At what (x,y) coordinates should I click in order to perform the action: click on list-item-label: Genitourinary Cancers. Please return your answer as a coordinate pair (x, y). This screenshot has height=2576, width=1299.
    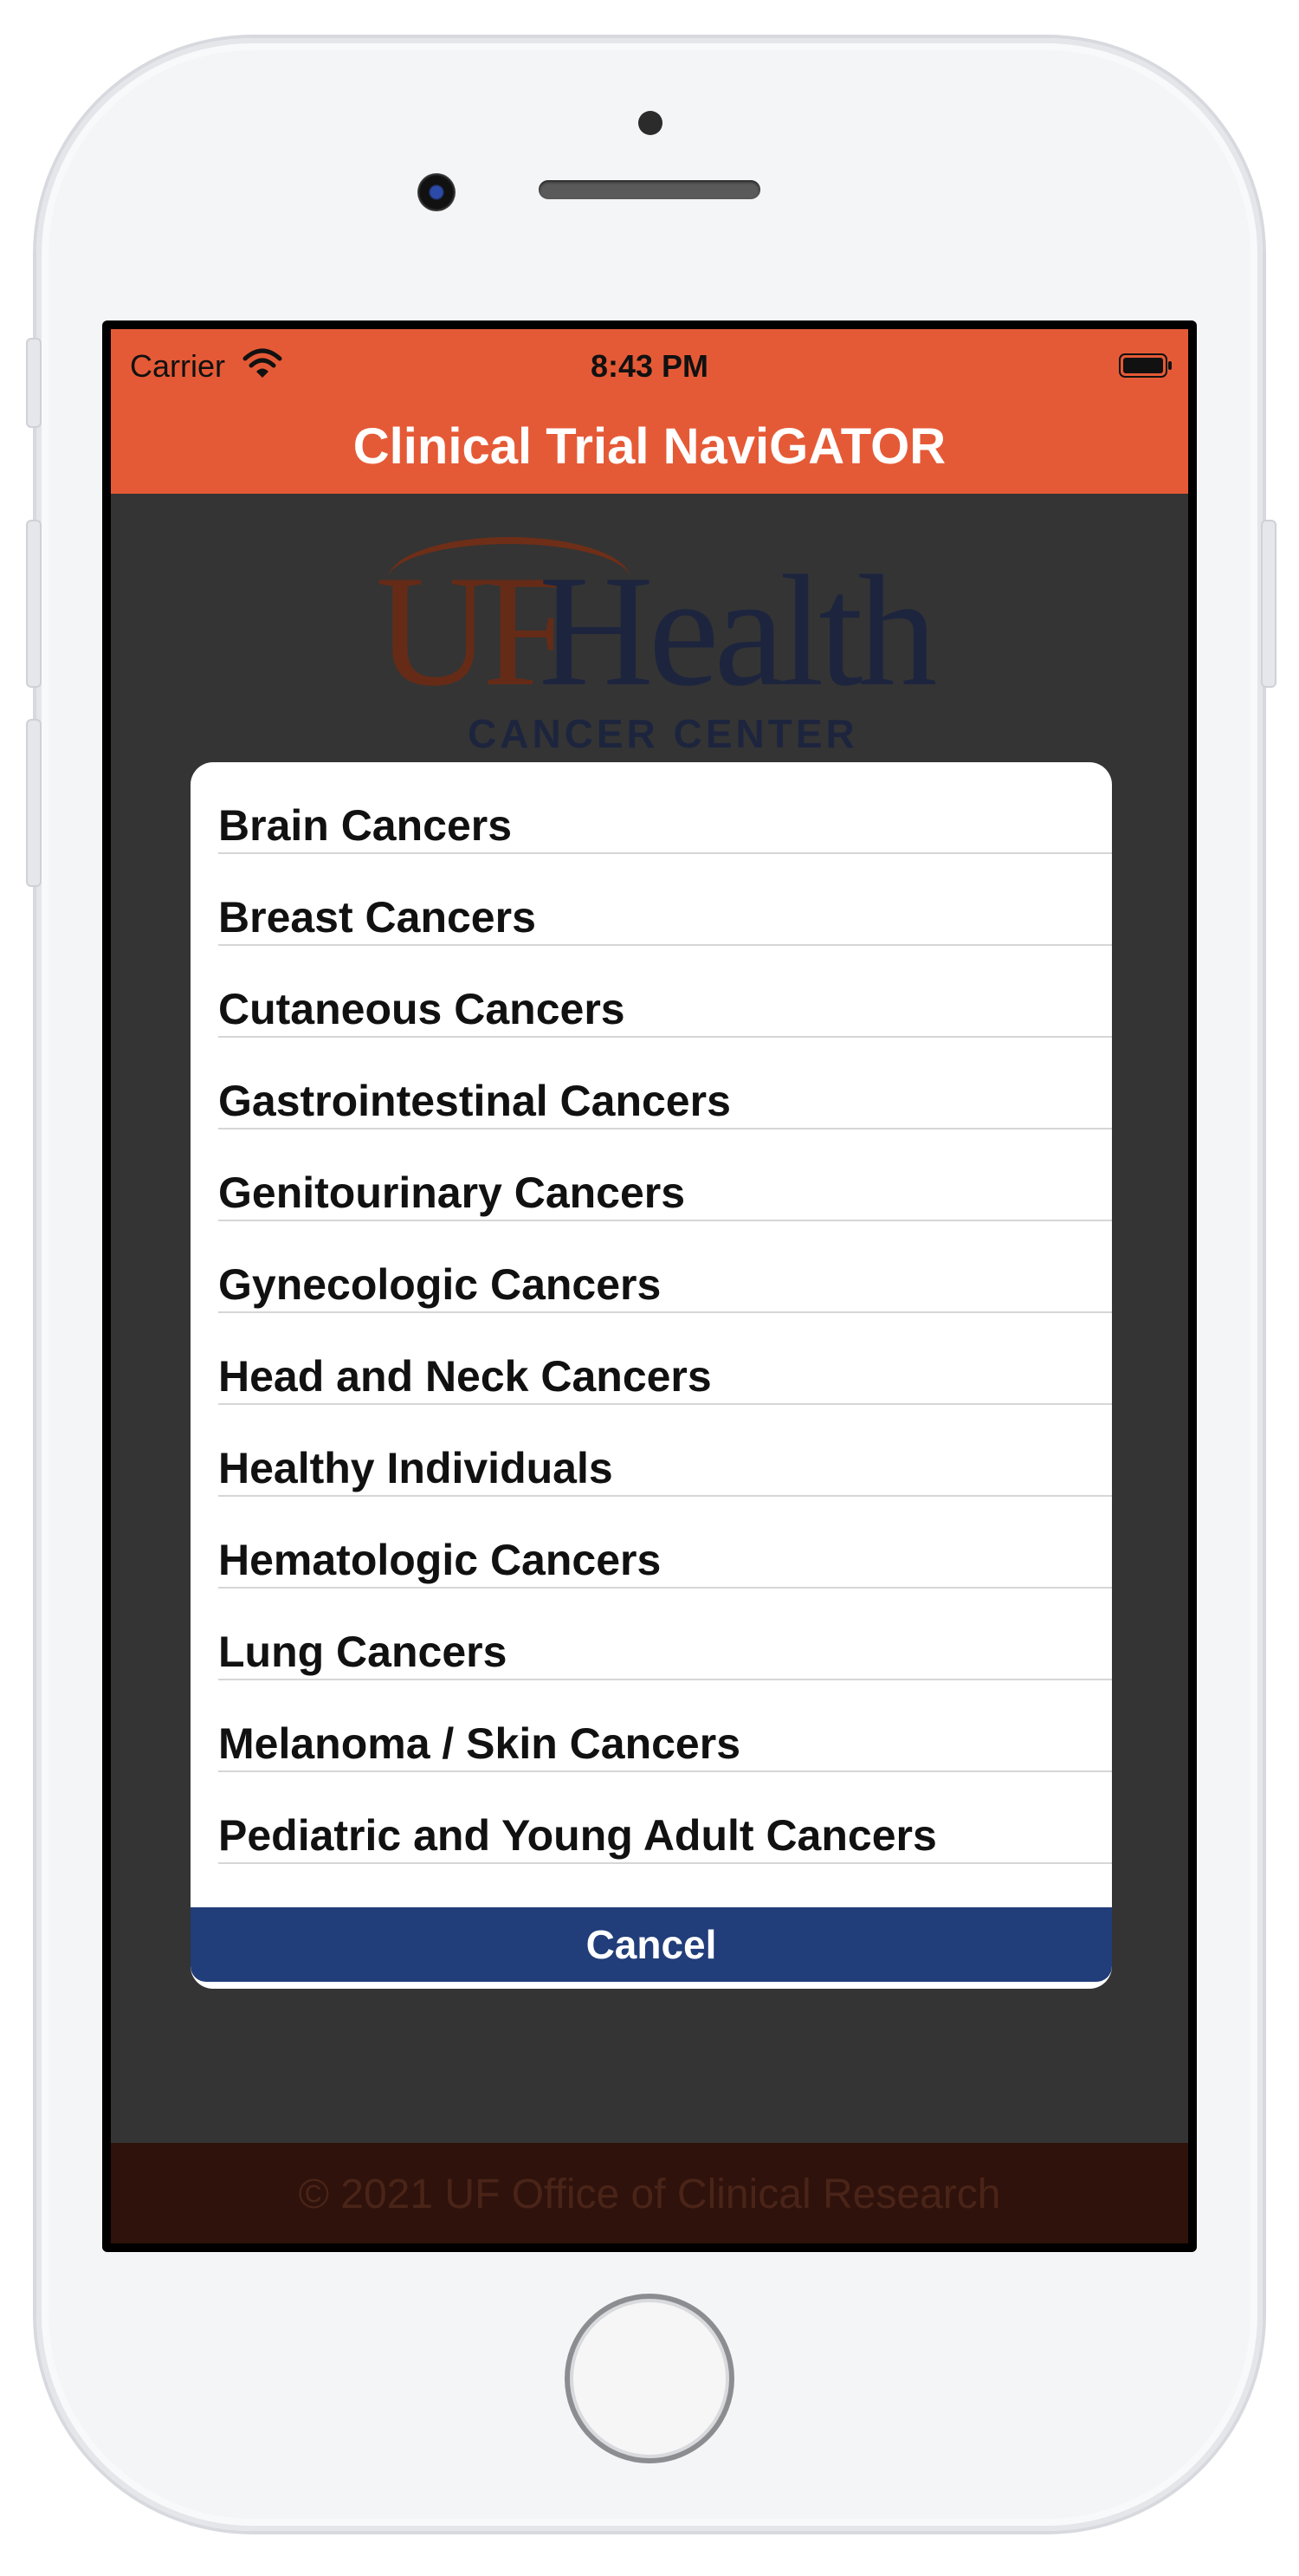
    Looking at the image, I should click on (452, 1192).